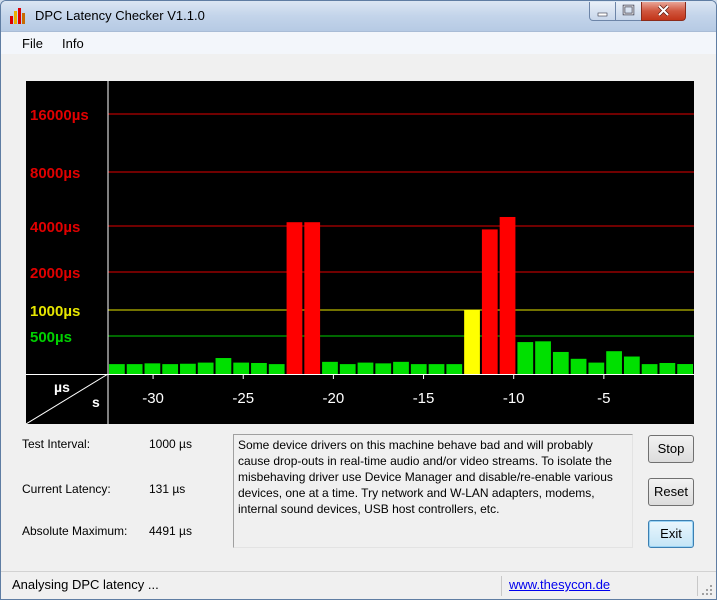 The height and width of the screenshot is (600, 717). Describe the element at coordinates (17, 16) in the screenshot. I see `bar-chart-icon` at that location.